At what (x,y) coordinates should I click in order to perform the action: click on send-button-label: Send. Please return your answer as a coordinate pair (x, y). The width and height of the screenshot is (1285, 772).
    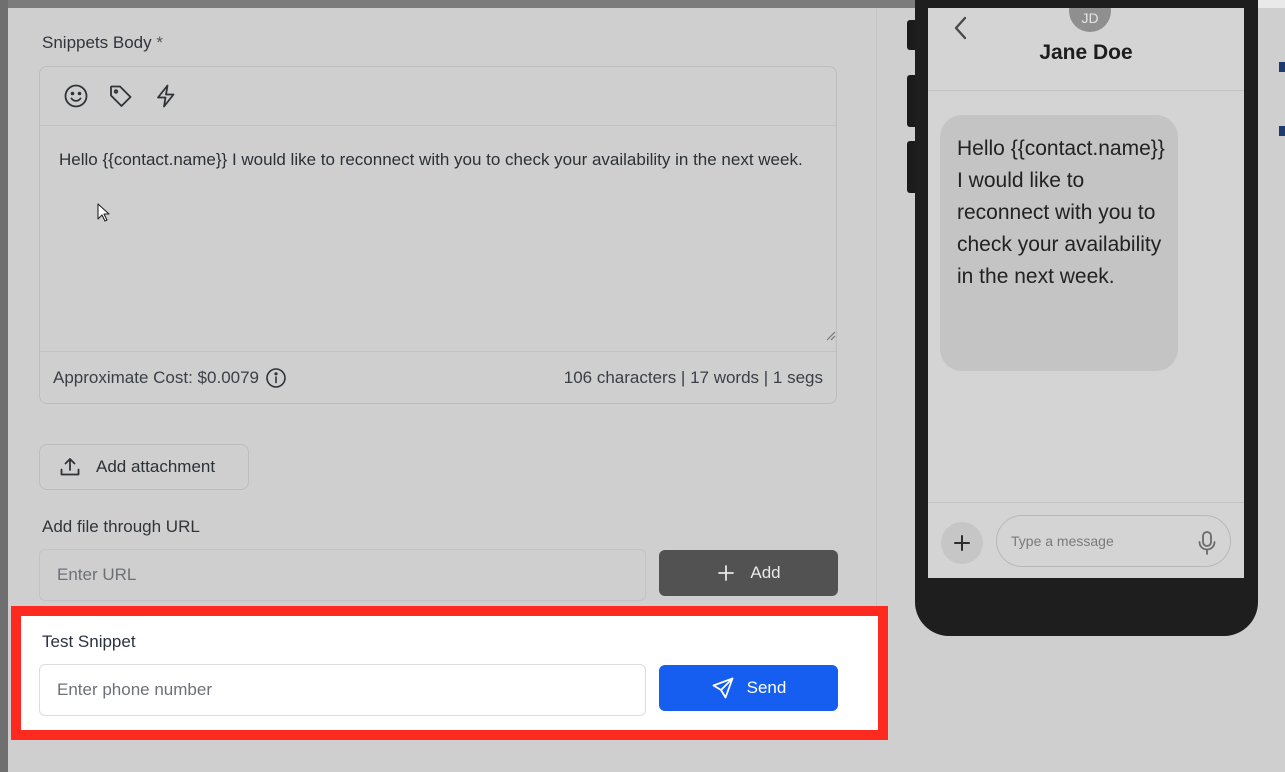
    Looking at the image, I should click on (766, 687).